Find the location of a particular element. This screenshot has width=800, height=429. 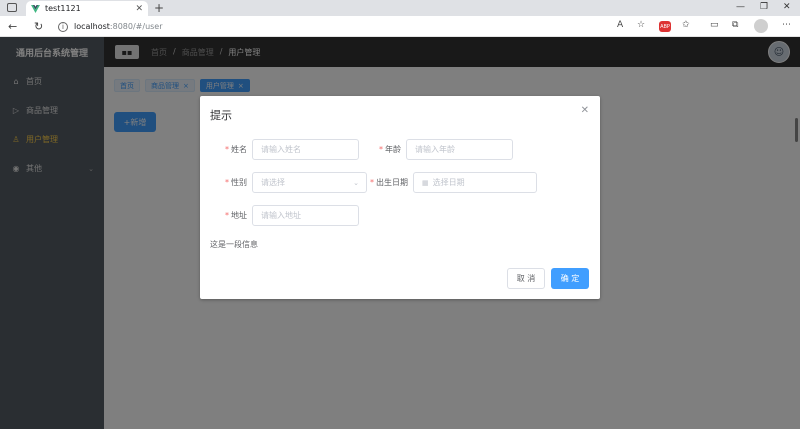

tab-title: test1121 is located at coordinates (63, 8).